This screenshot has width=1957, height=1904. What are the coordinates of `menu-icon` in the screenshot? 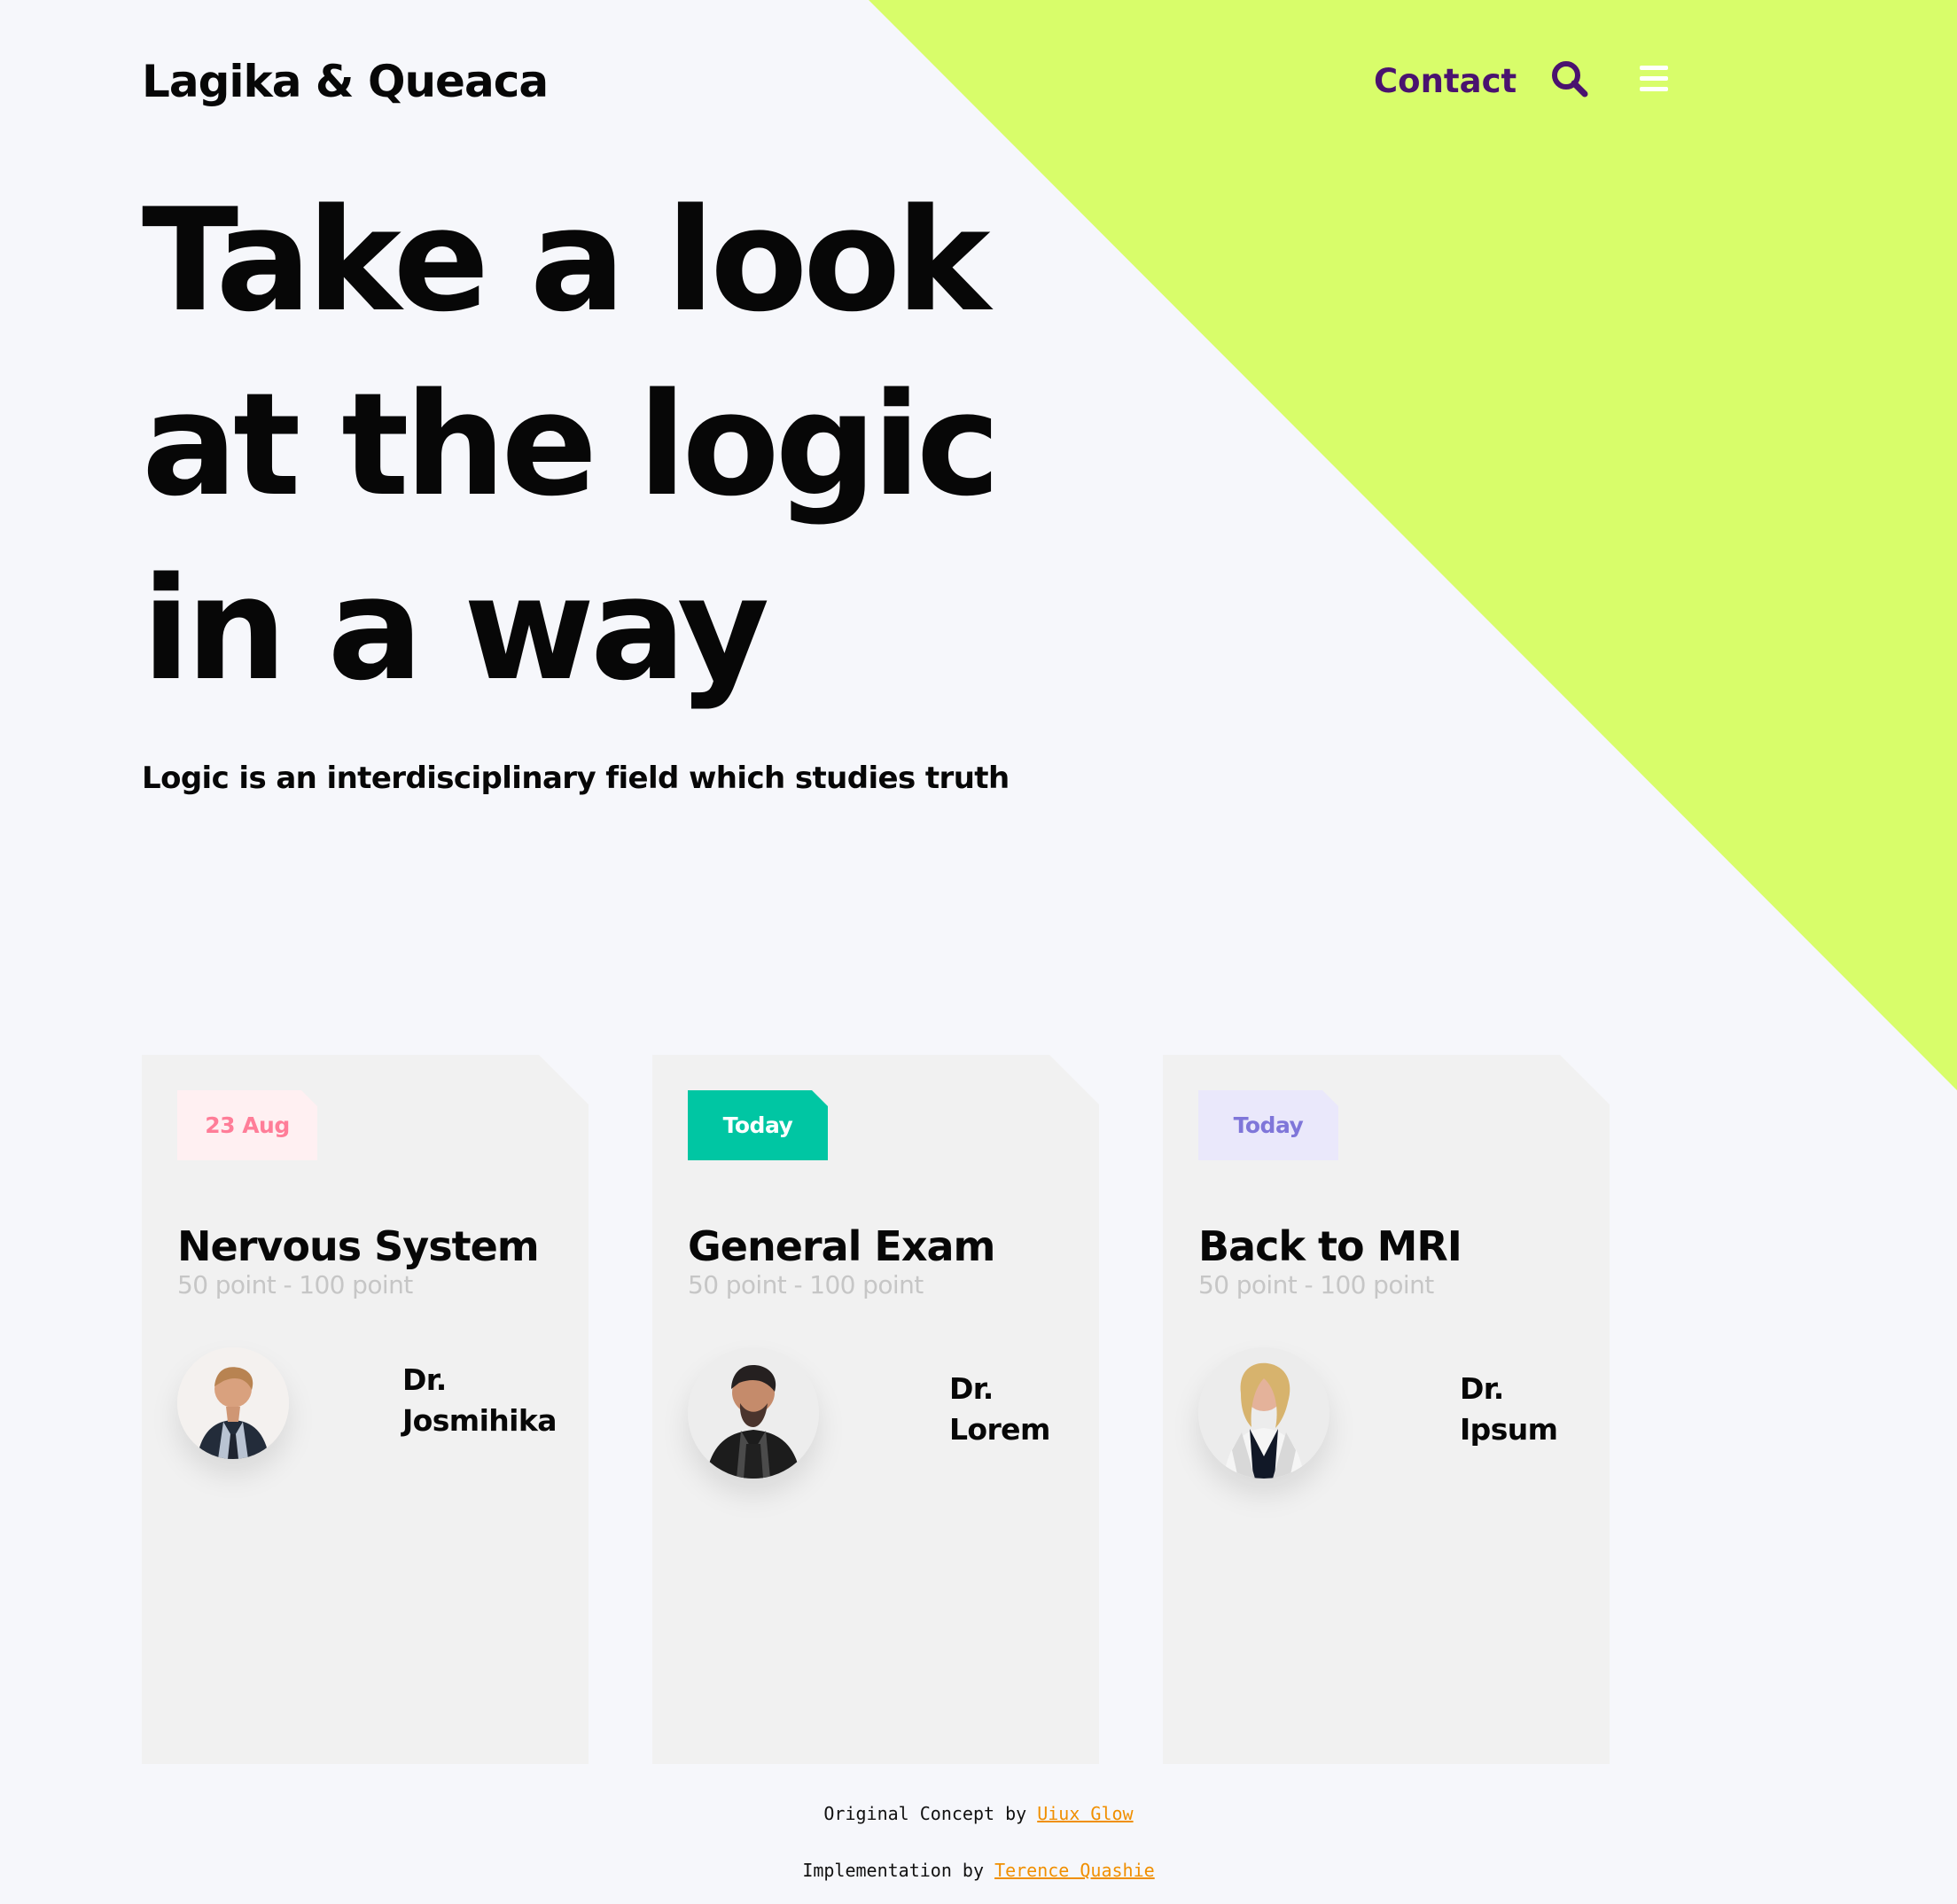 It's located at (1654, 78).